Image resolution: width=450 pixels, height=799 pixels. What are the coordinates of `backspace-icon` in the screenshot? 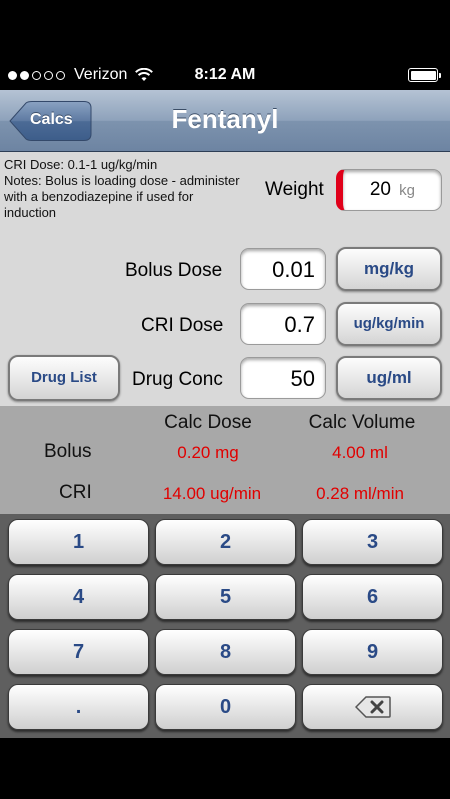 It's located at (372, 707).